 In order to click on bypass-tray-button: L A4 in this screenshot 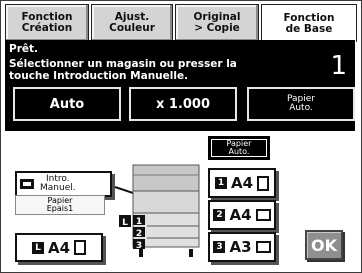, I will do `click(59, 247)`.